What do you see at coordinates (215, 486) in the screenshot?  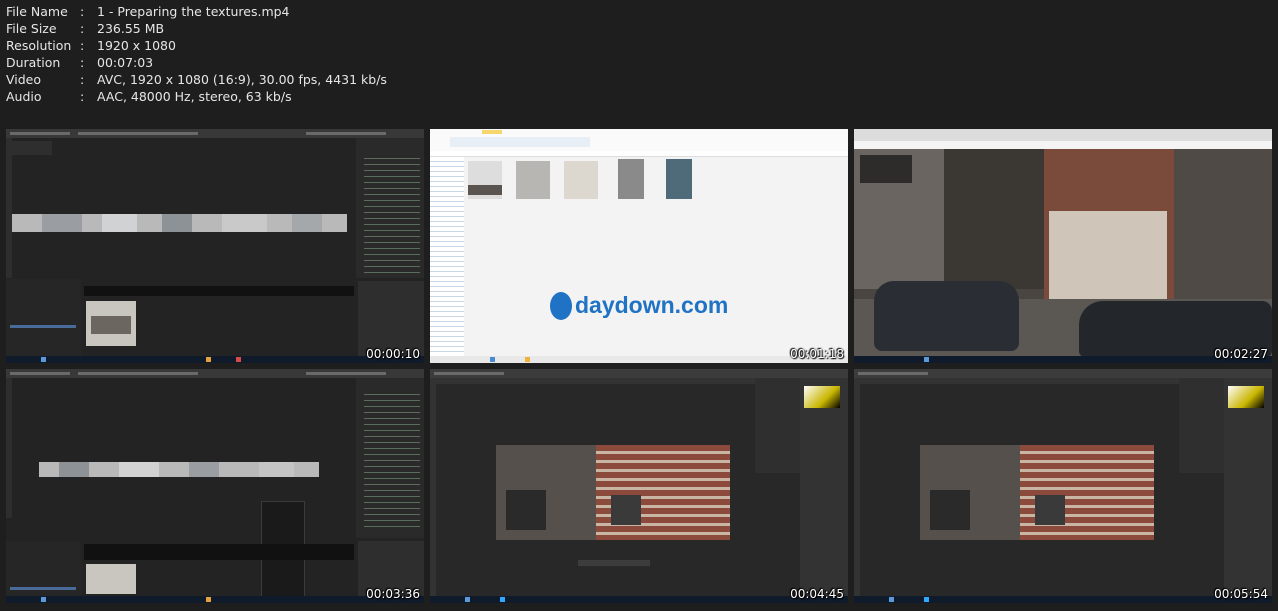 I see `thumbnail-4: 00:03:36` at bounding box center [215, 486].